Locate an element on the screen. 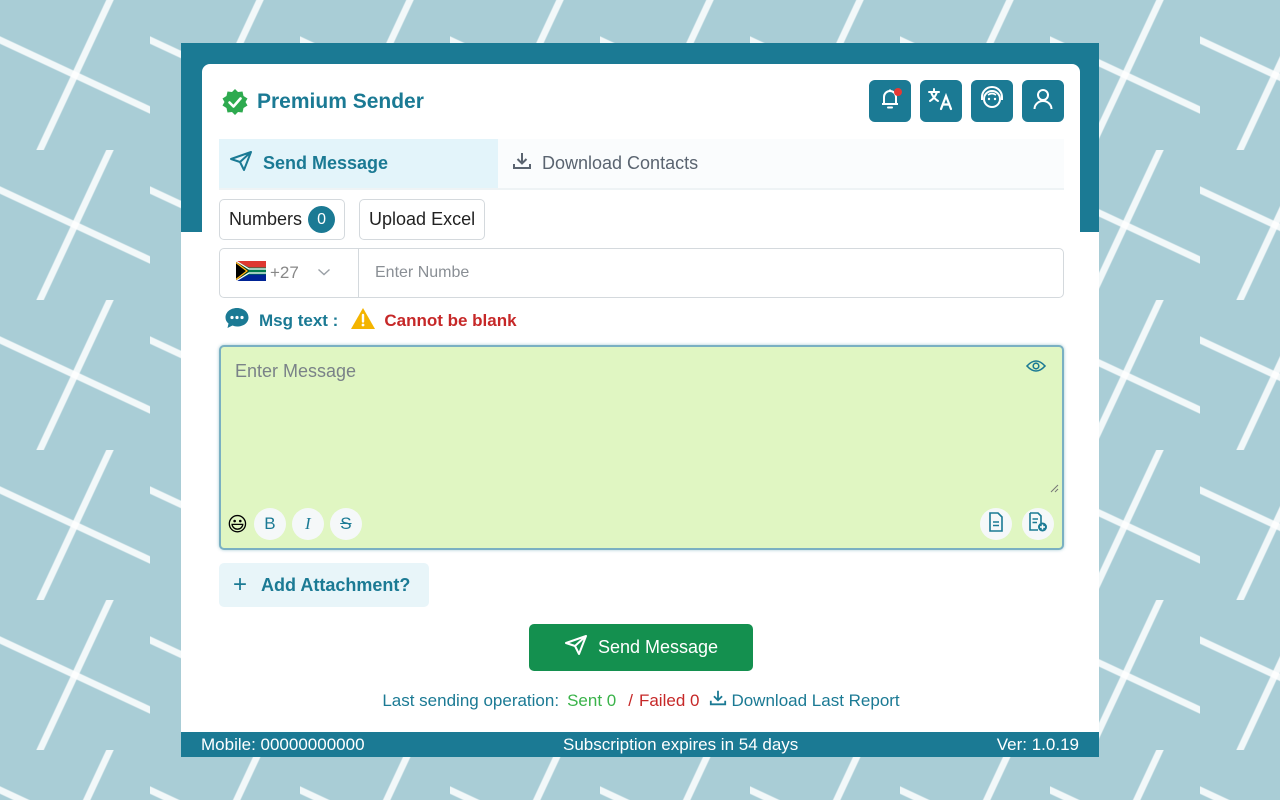  download-last-report-label: Download Last Report is located at coordinates (815, 700).